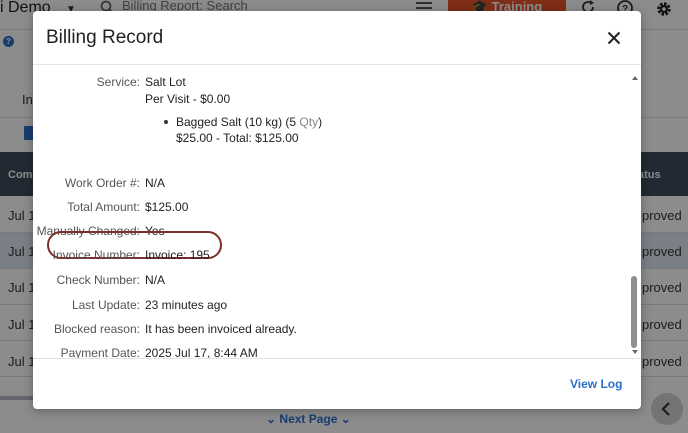 This screenshot has width=688, height=433. I want to click on check-number-value: N/A, so click(155, 280).